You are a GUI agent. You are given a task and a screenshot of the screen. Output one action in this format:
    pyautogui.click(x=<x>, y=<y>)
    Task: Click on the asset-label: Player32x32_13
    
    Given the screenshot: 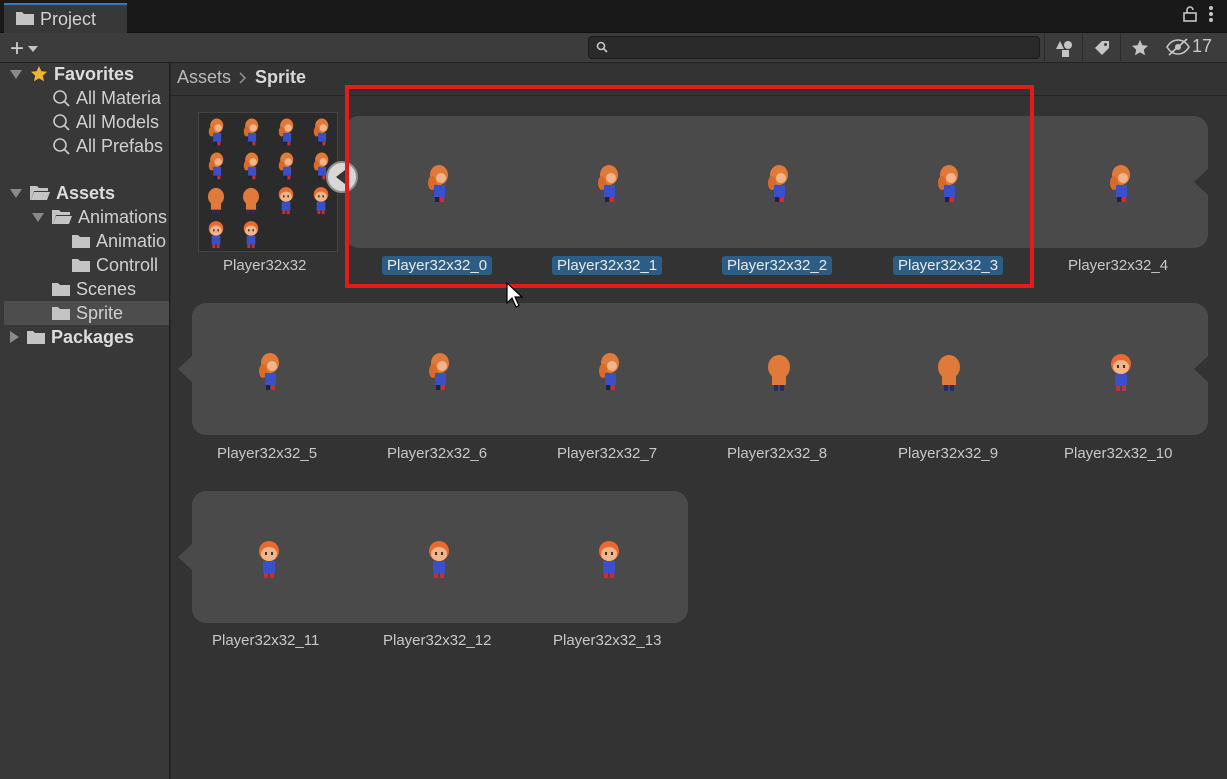 What is the action you would take?
    pyautogui.click(x=607, y=640)
    